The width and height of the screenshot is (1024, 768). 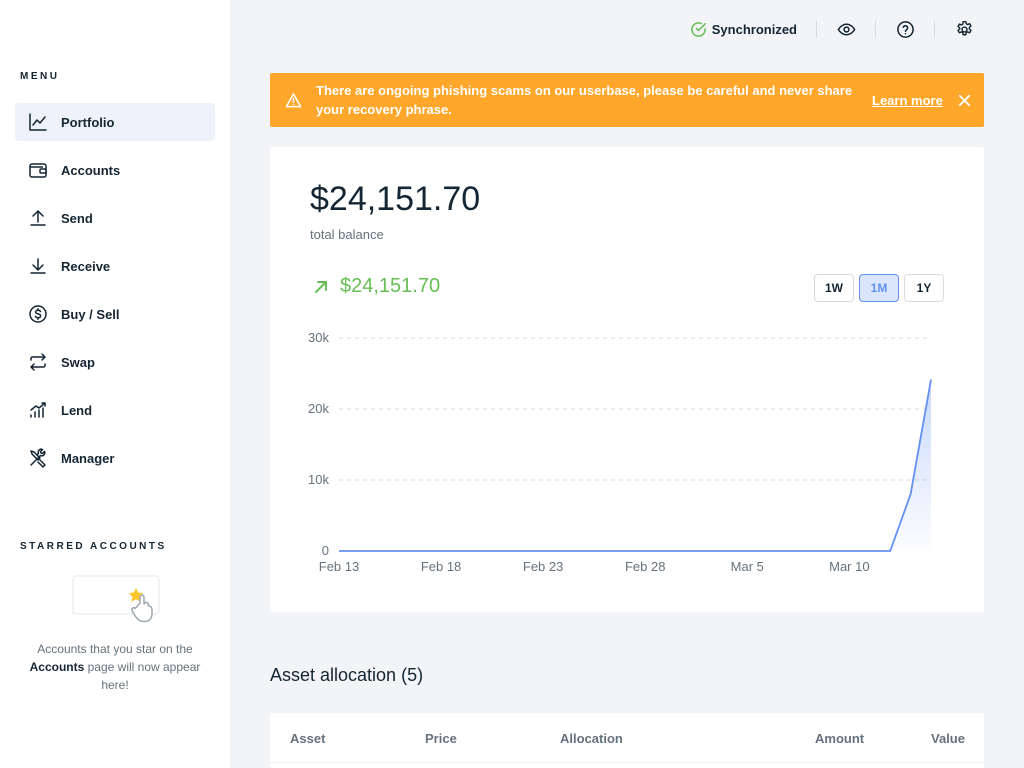 What do you see at coordinates (754, 29) in the screenshot?
I see `sync-status-label: Synchronized` at bounding box center [754, 29].